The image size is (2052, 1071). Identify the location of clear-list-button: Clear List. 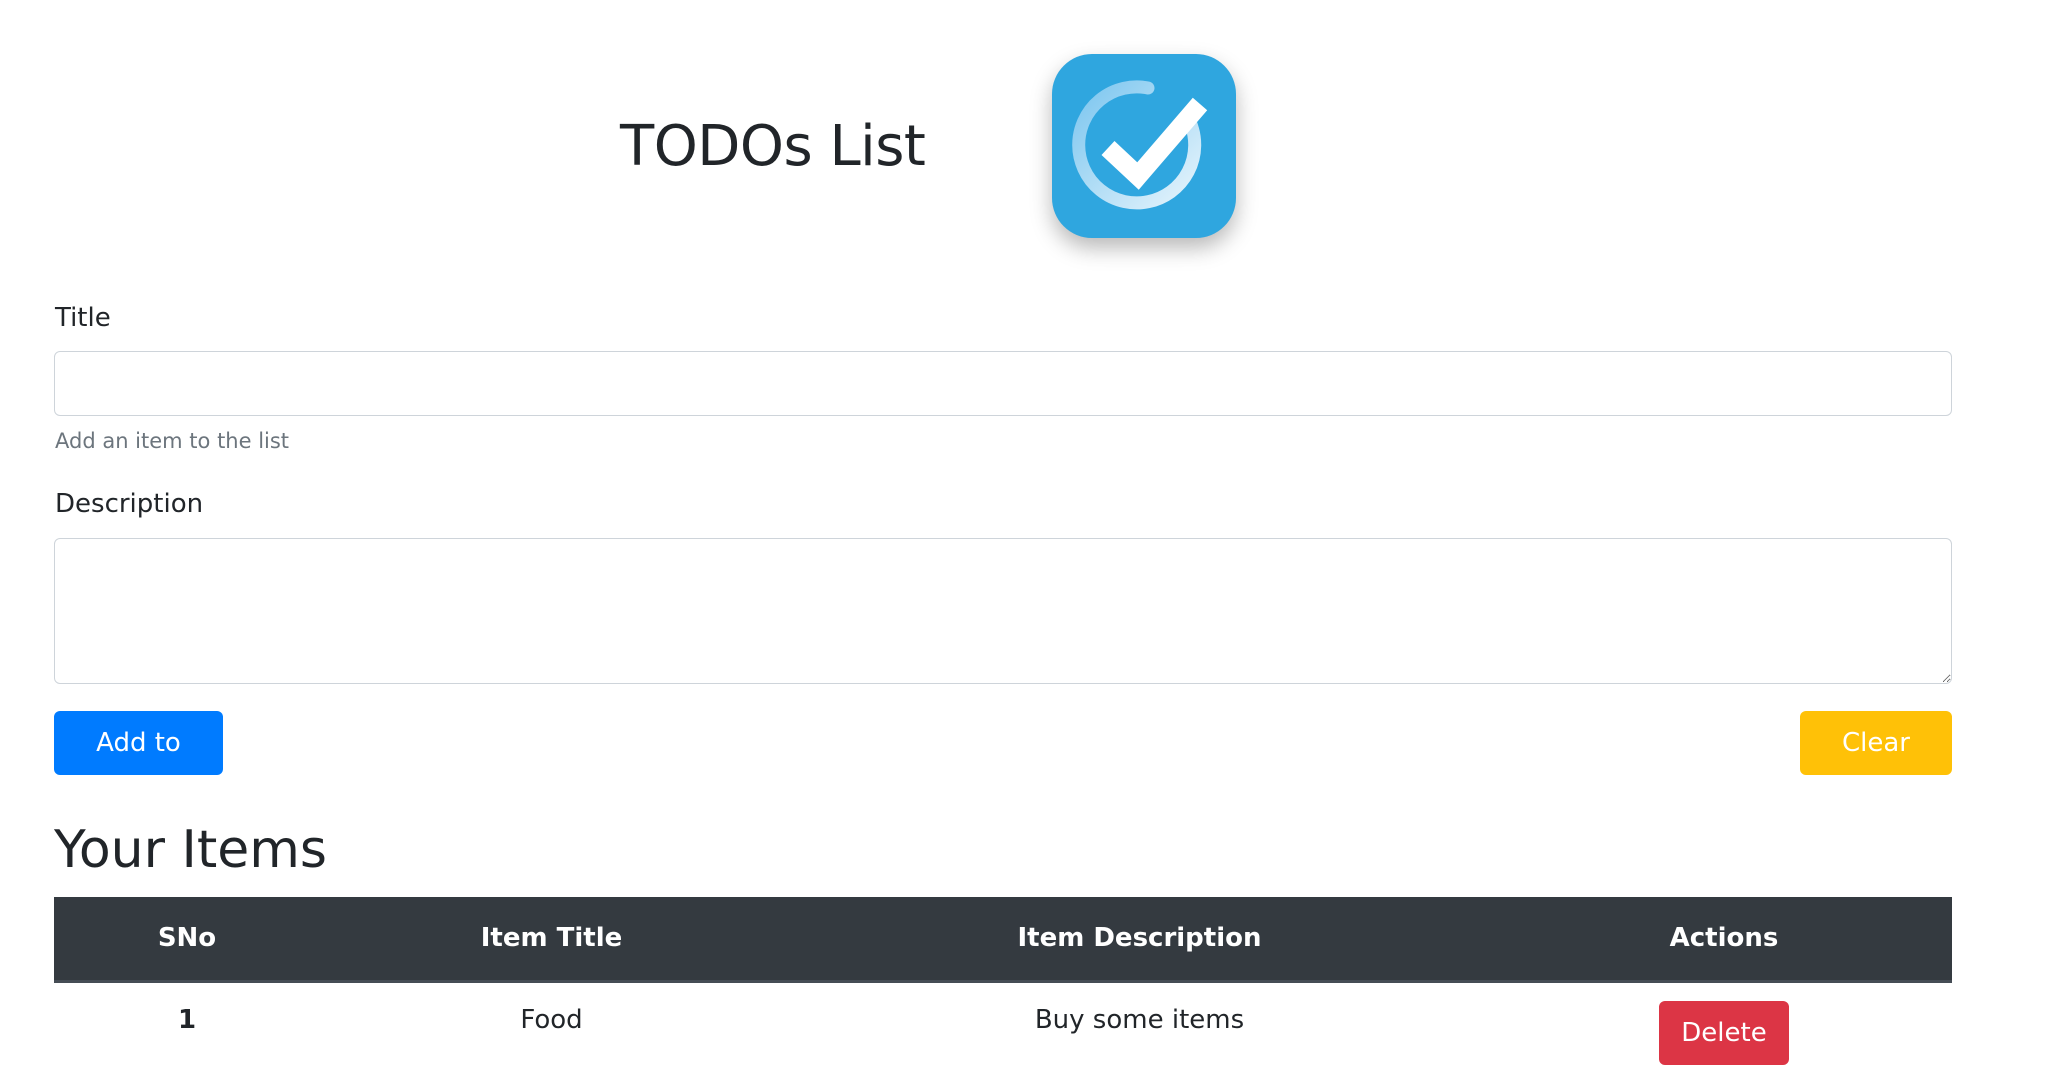
(1876, 766).